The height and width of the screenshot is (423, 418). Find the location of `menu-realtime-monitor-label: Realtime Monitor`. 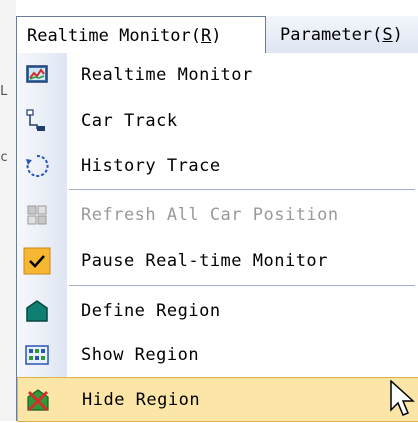

menu-realtime-monitor-label: Realtime Monitor is located at coordinates (109, 36).